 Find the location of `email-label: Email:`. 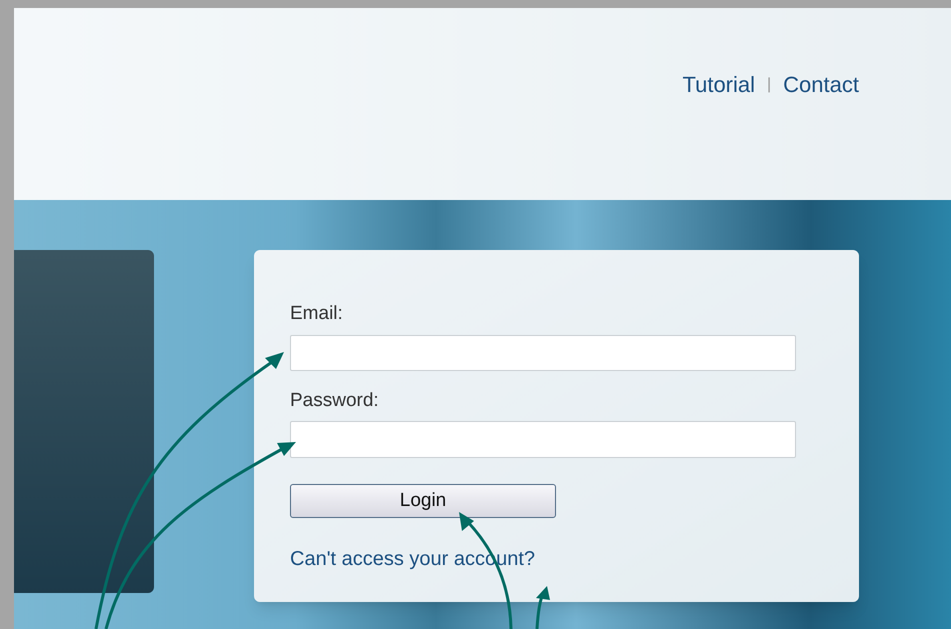

email-label: Email: is located at coordinates (316, 314).